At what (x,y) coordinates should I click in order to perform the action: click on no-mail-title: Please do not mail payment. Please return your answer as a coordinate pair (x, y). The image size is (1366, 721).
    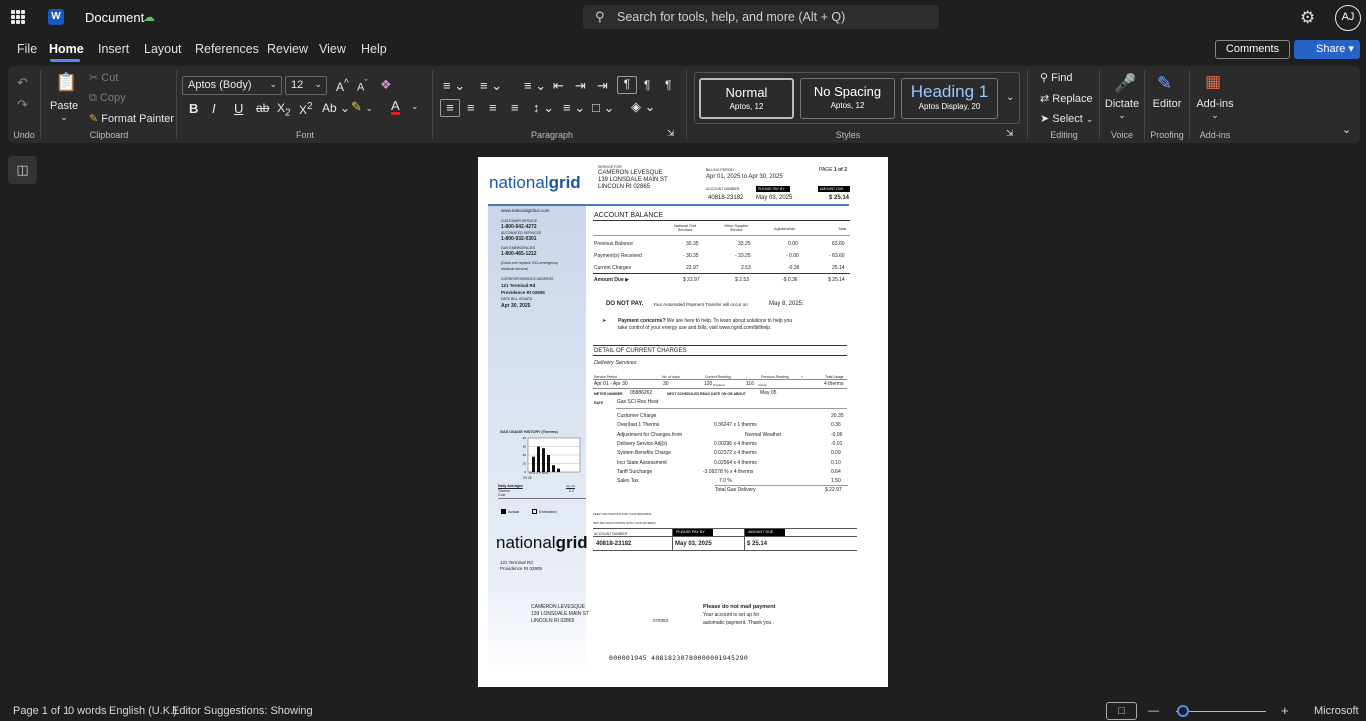
    Looking at the image, I should click on (739, 607).